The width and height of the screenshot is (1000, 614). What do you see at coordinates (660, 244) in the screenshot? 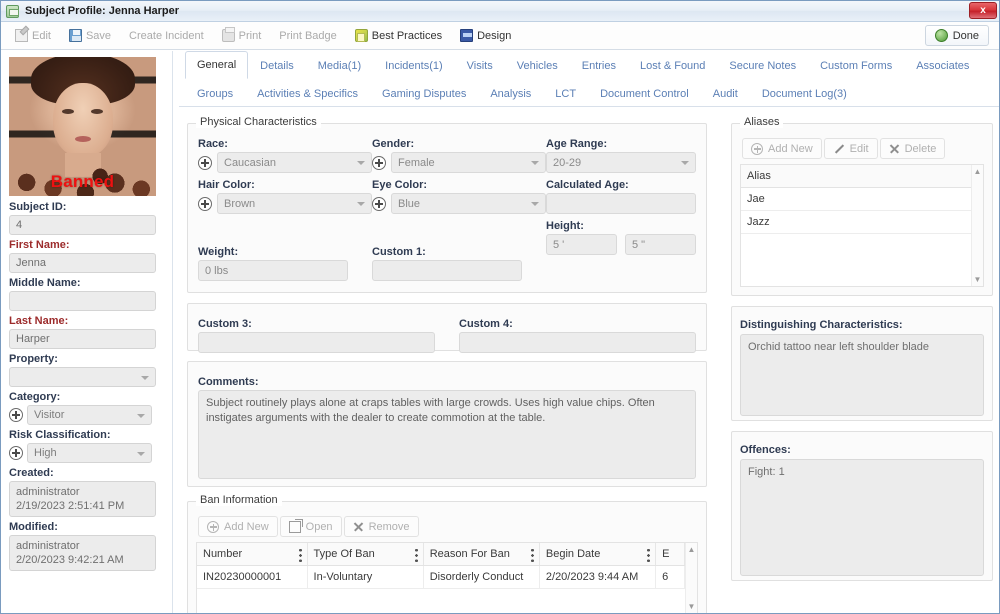
I see `height-inches-input: 5 "` at bounding box center [660, 244].